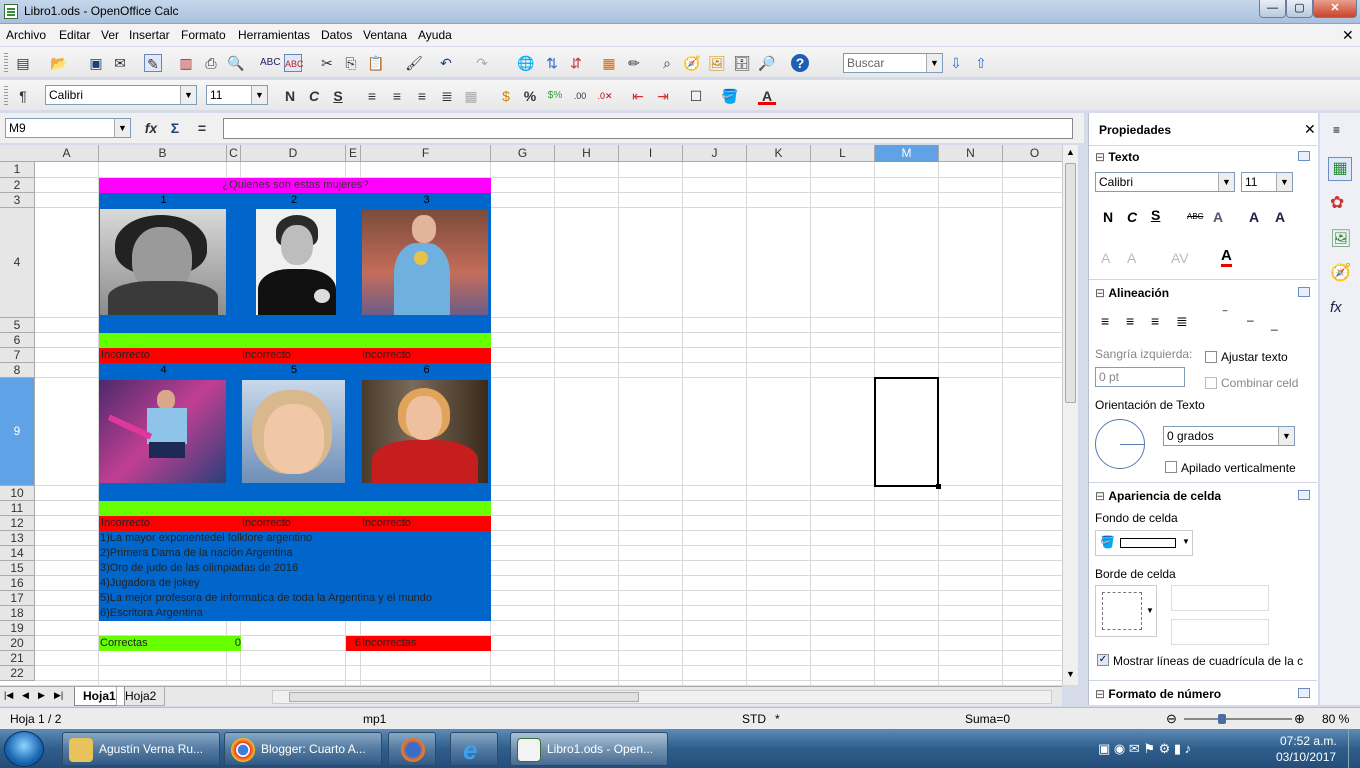 This screenshot has width=1360, height=768. I want to click on clock-date: 03/10/2017, so click(1306, 757).